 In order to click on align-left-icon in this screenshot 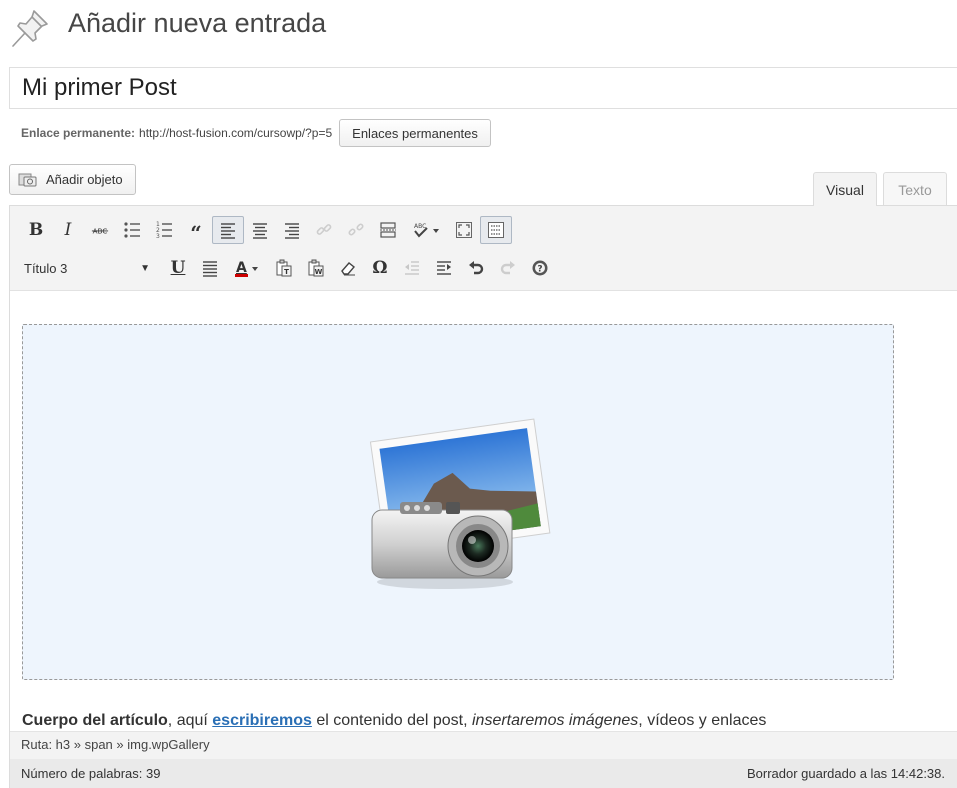, I will do `click(228, 230)`.